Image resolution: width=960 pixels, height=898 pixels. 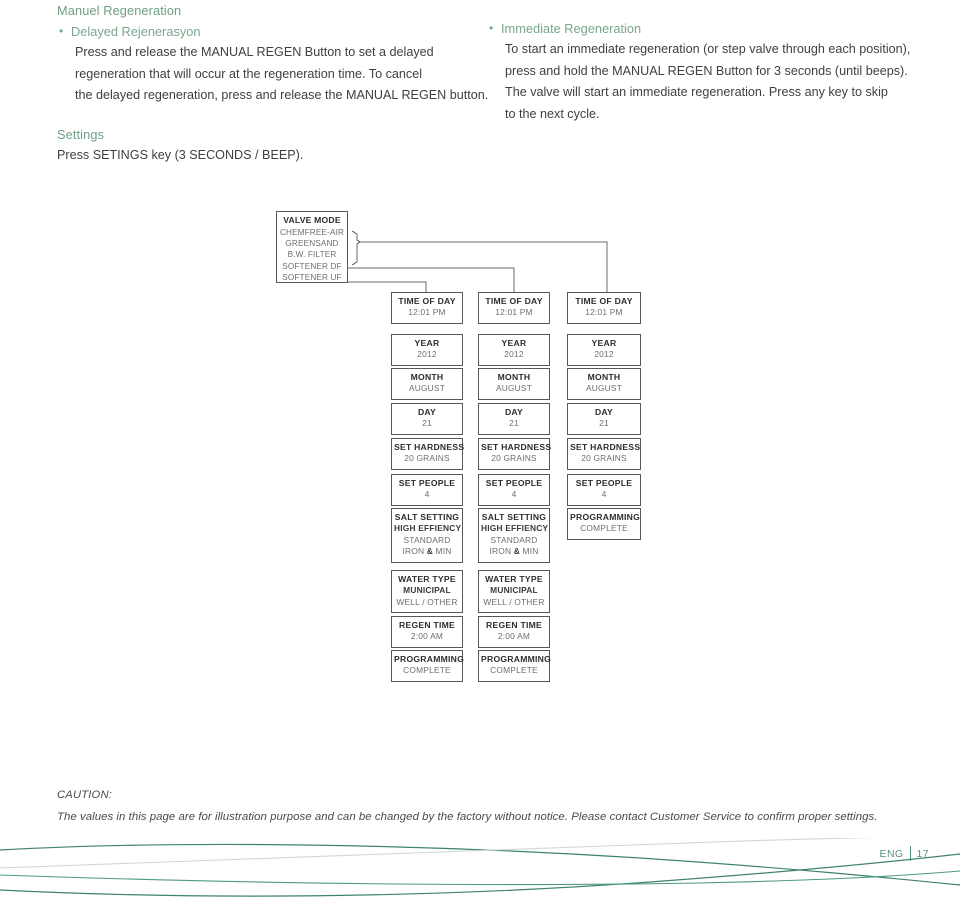 I want to click on valve-mode-title: VALVE MODE, so click(x=312, y=220).